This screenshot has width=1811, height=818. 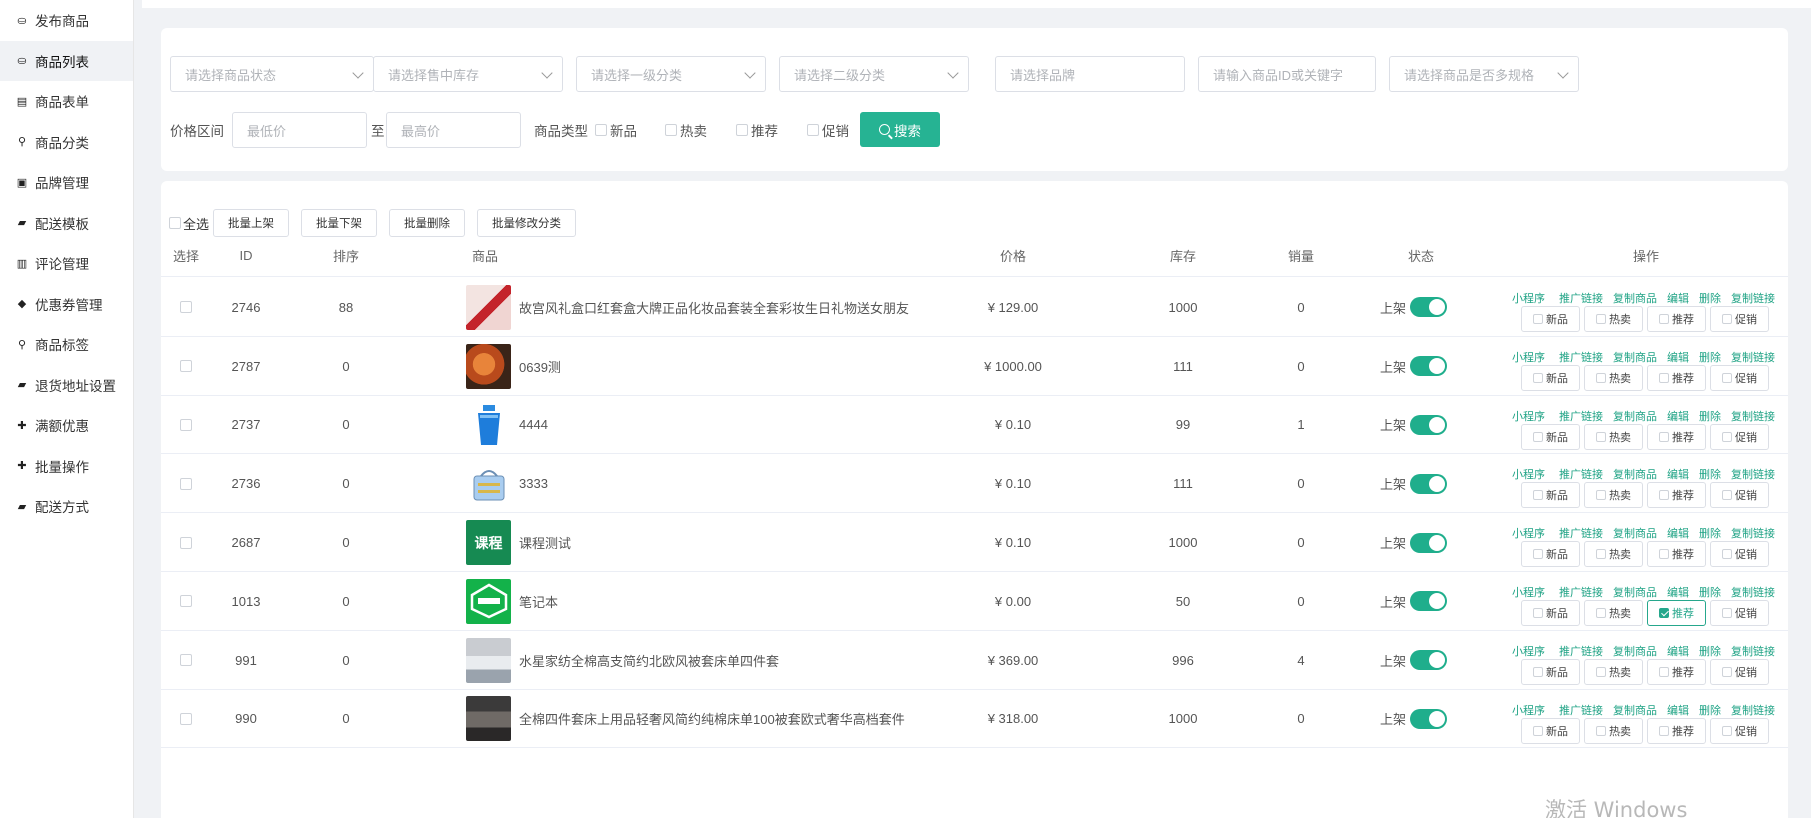 I want to click on sidebar-item-10: ✚ 满额优惠, so click(x=66, y=425).